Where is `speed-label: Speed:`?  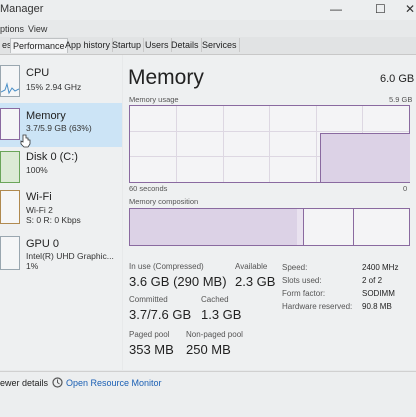
speed-label: Speed: is located at coordinates (295, 267).